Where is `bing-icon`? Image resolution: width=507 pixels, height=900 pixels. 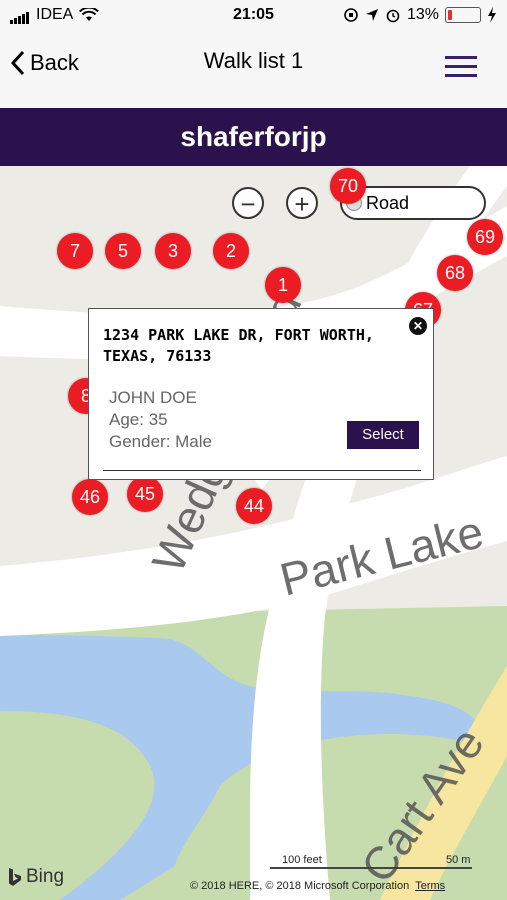
bing-icon is located at coordinates (15, 877).